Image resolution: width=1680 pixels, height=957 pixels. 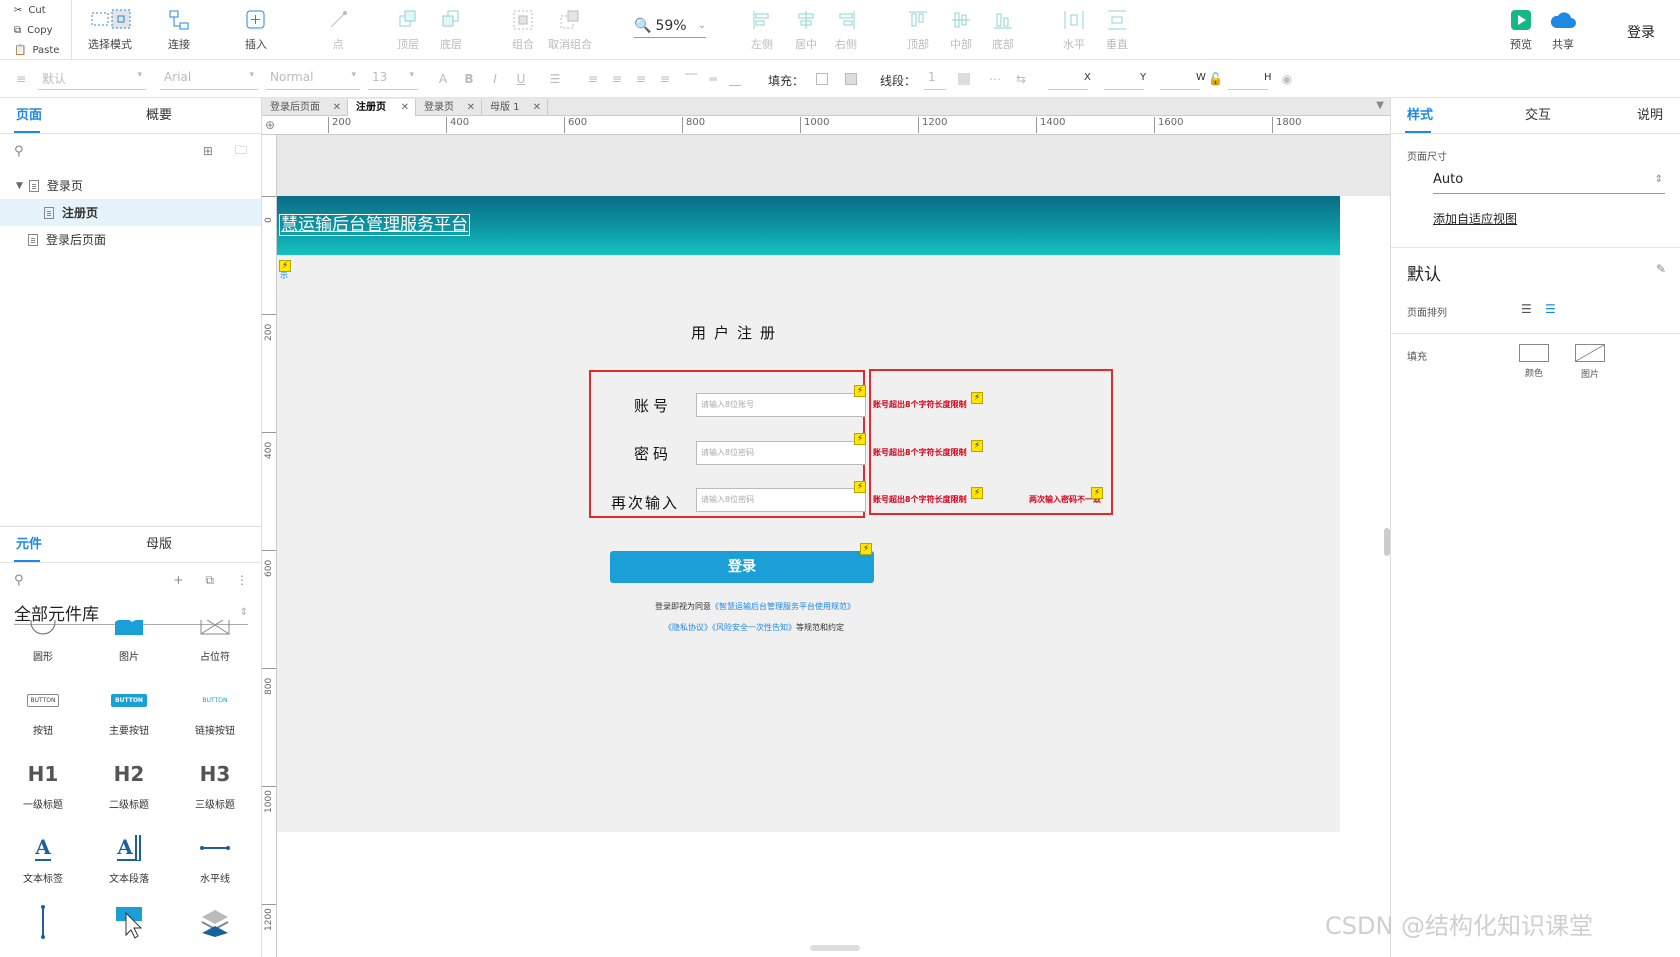 What do you see at coordinates (1450, 115) in the screenshot?
I see `tab-style: 样式` at bounding box center [1450, 115].